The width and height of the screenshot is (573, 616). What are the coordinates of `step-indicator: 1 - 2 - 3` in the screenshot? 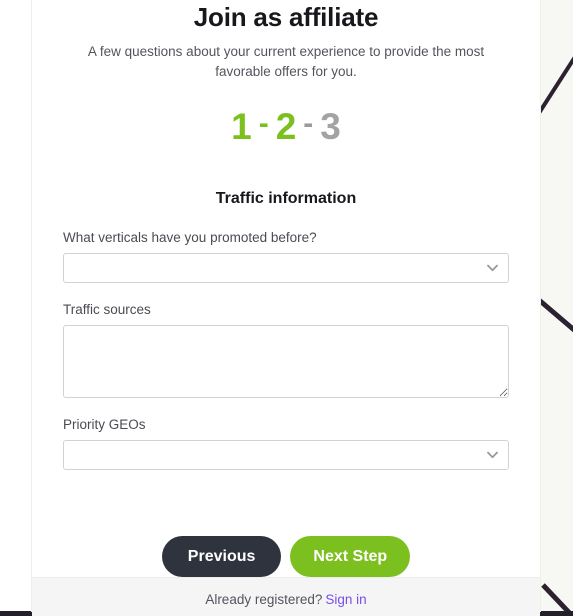 It's located at (286, 126).